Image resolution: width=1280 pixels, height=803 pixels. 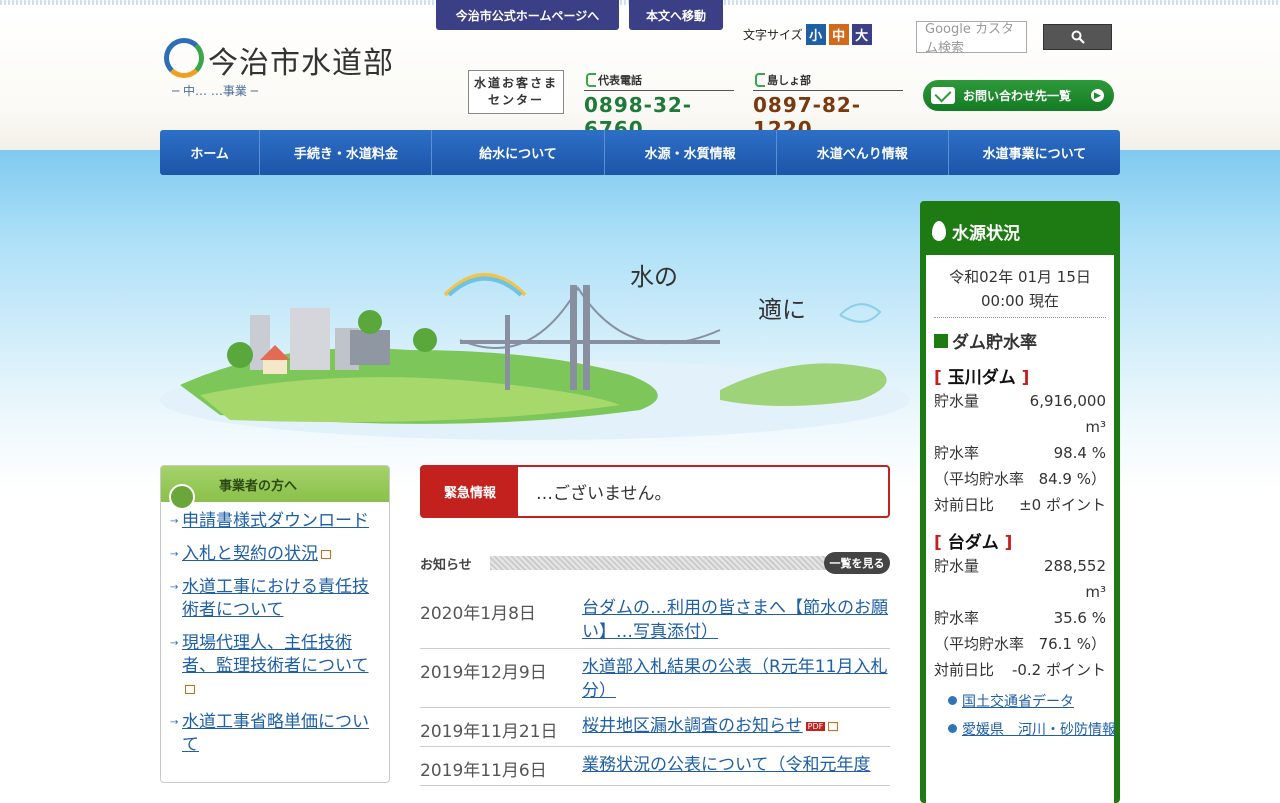 I want to click on contractor-menu-title: 事業者の方へ, so click(x=275, y=488).